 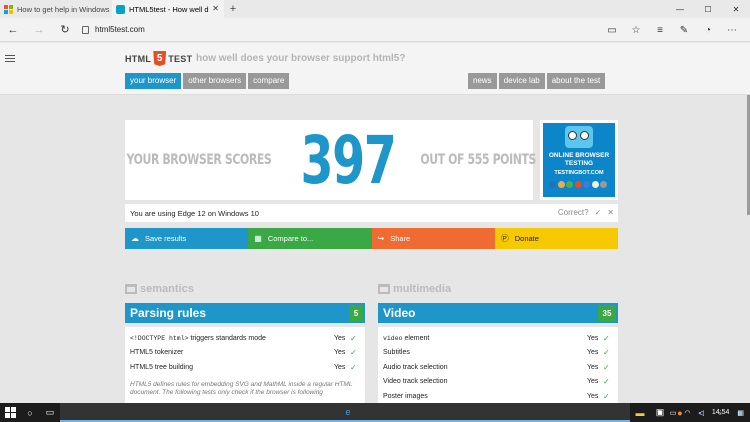 What do you see at coordinates (579, 184) in the screenshot?
I see `browser-logos` at bounding box center [579, 184].